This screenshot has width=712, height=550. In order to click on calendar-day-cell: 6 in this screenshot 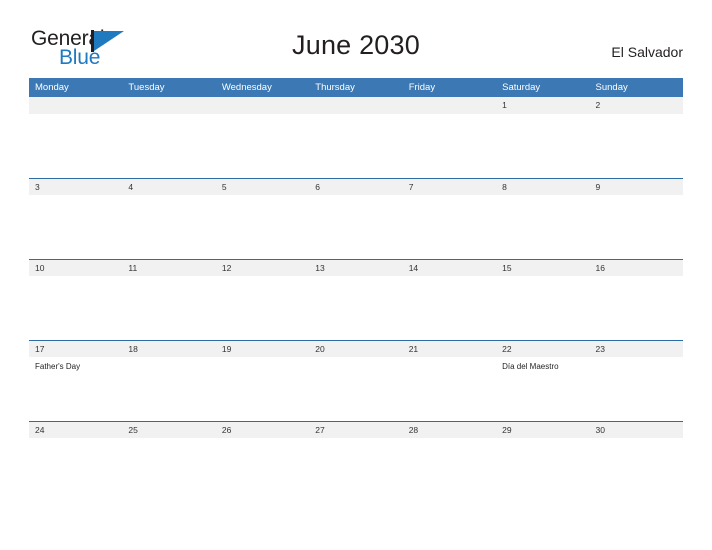, I will do `click(356, 218)`.